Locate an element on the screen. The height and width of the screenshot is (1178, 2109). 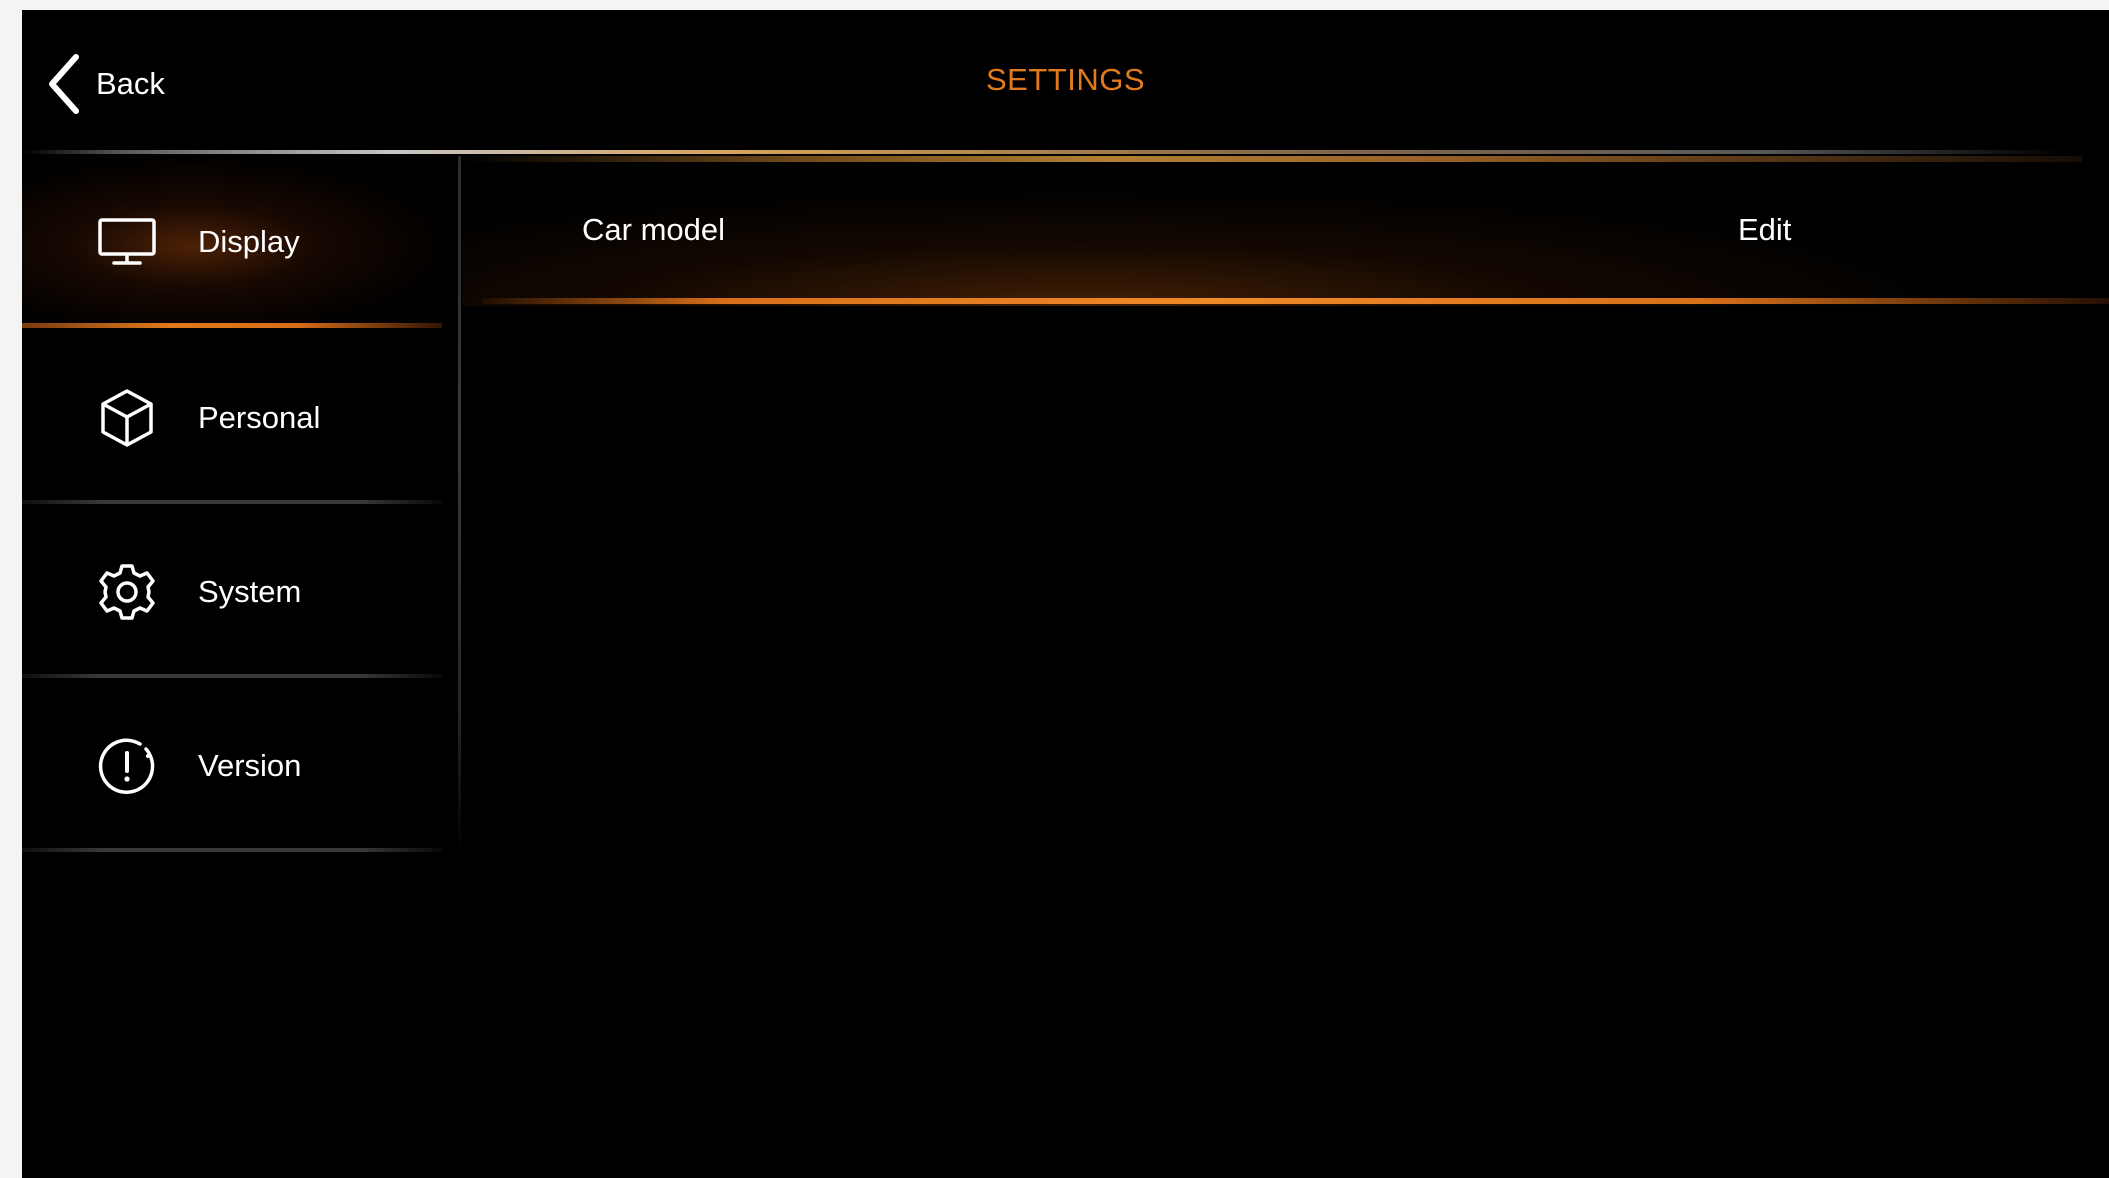
cube-icon is located at coordinates (127, 418).